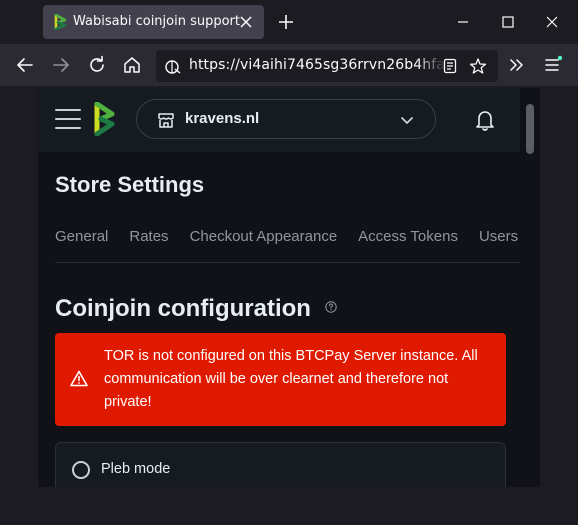 This screenshot has width=578, height=525. I want to click on notifications-bell-icon, so click(485, 120).